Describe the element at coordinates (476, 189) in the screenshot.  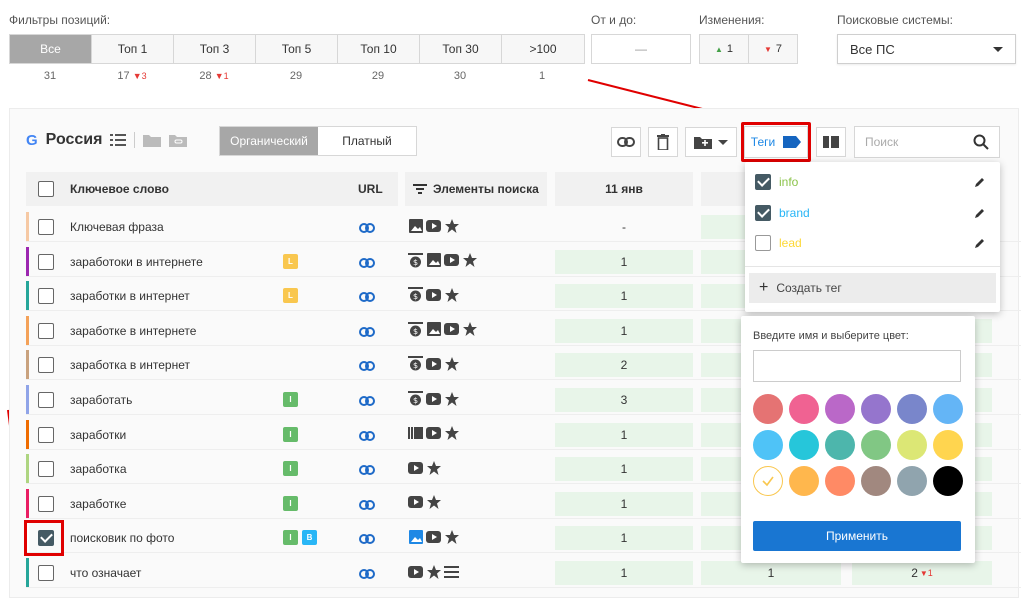
I see `table-header-elements: Элементы поиска` at that location.